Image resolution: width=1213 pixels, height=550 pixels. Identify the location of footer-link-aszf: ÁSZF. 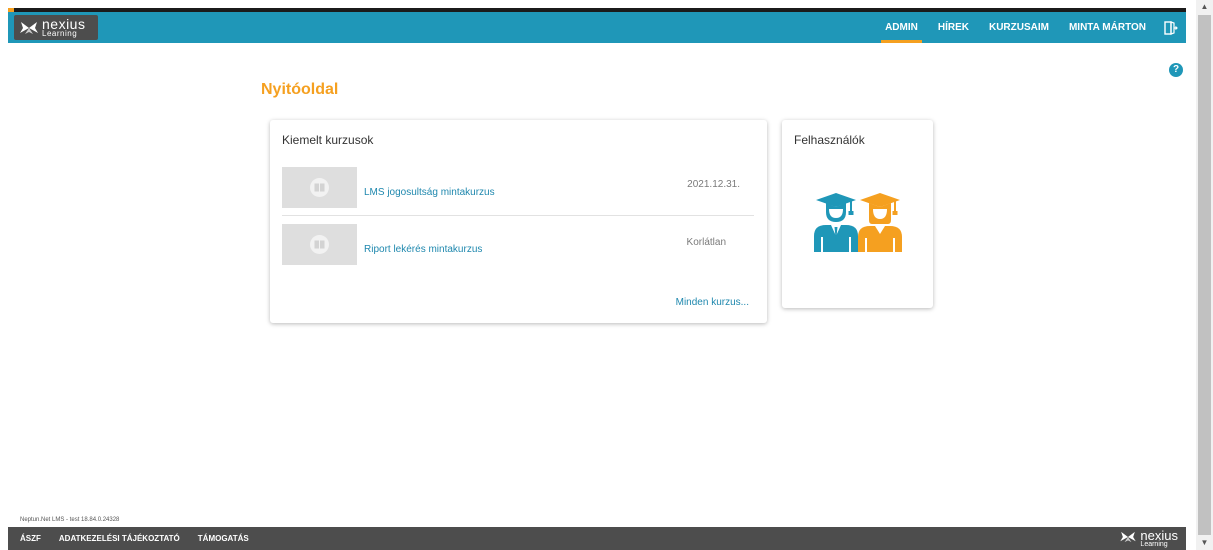
(30, 538).